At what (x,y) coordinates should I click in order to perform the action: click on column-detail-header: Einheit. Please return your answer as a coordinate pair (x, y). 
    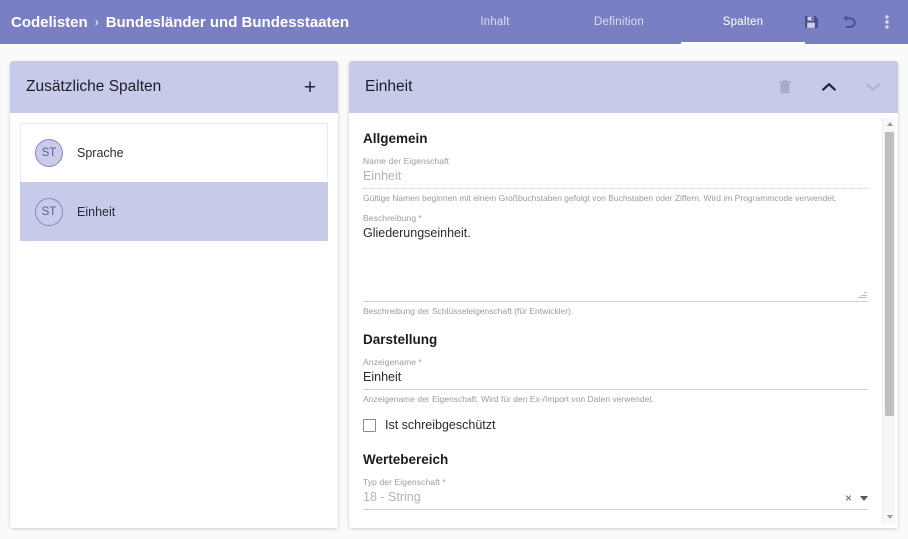
    Looking at the image, I should click on (623, 87).